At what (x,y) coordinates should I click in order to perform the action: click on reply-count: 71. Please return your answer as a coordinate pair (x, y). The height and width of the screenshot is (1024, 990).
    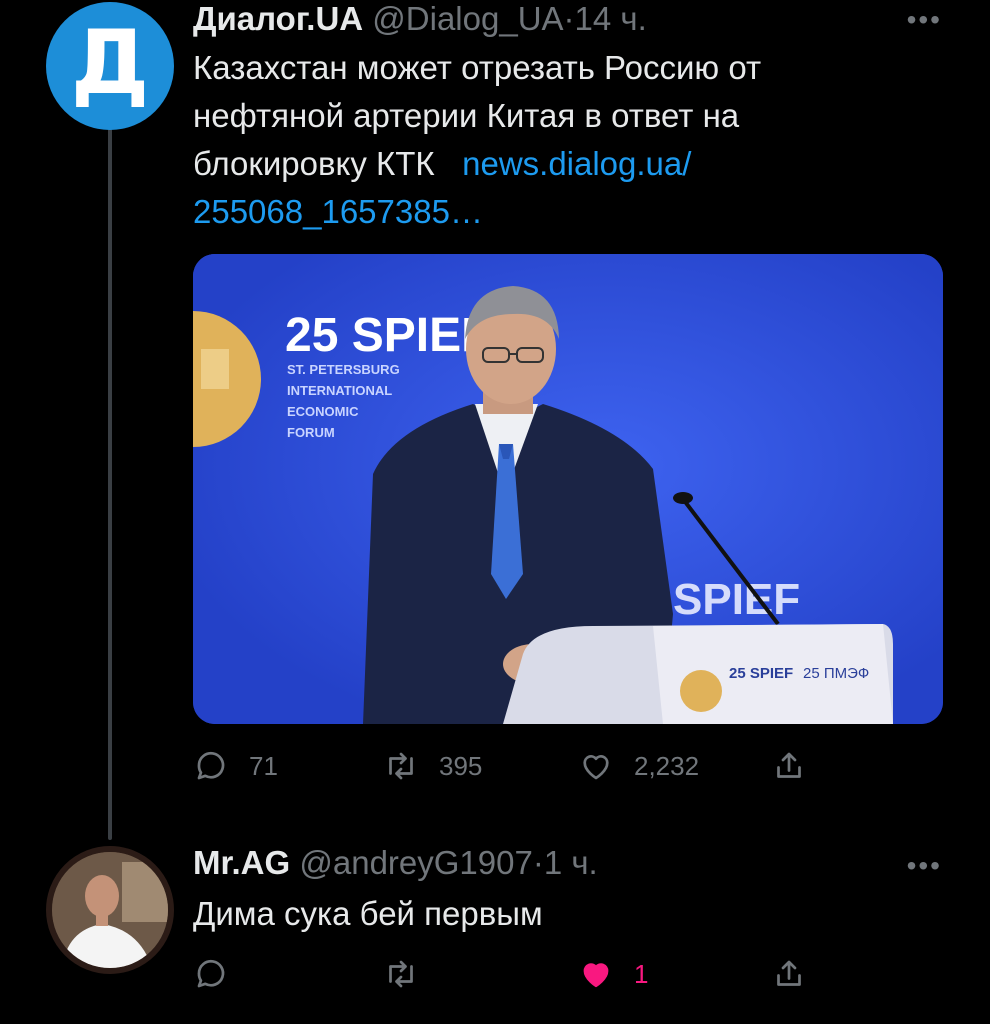
    Looking at the image, I should click on (263, 765).